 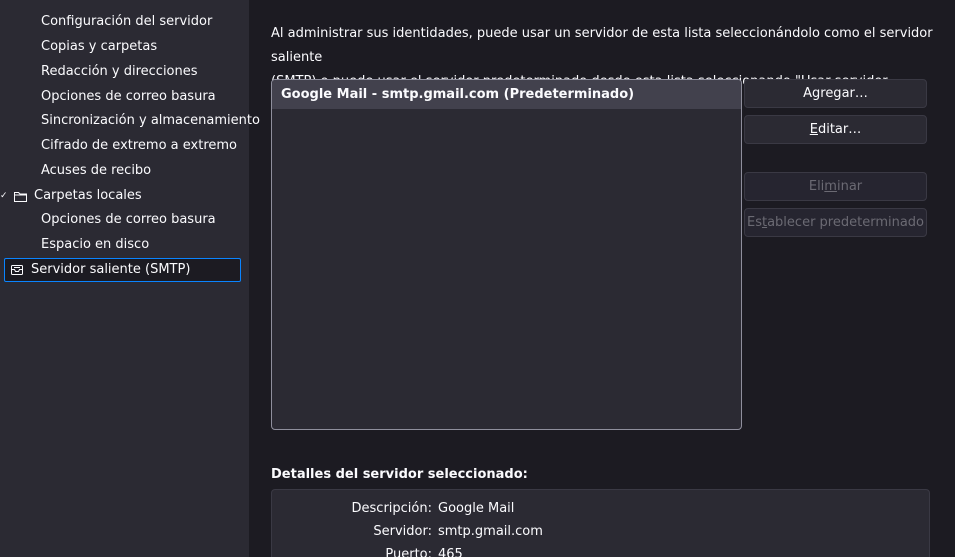 What do you see at coordinates (476, 508) in the screenshot?
I see `detail-value: Google Mail` at bounding box center [476, 508].